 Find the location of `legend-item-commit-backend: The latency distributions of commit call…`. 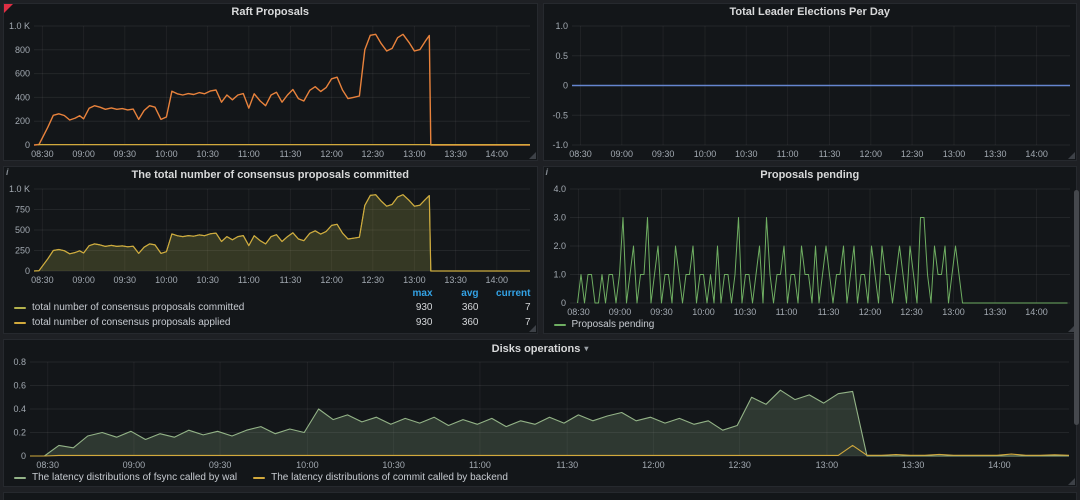

legend-item-commit-backend: The latency distributions of commit call… is located at coordinates (380, 477).